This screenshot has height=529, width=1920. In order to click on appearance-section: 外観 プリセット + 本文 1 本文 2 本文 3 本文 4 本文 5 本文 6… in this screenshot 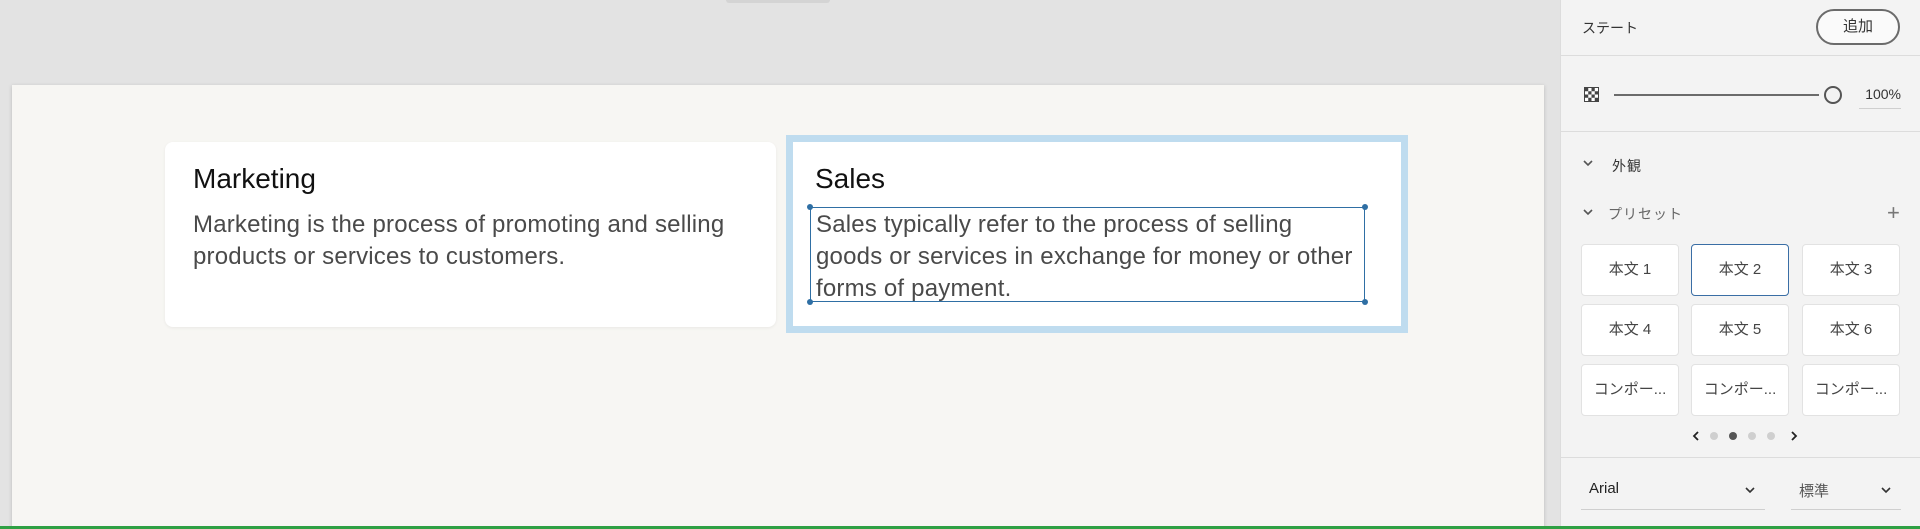, I will do `click(1740, 295)`.